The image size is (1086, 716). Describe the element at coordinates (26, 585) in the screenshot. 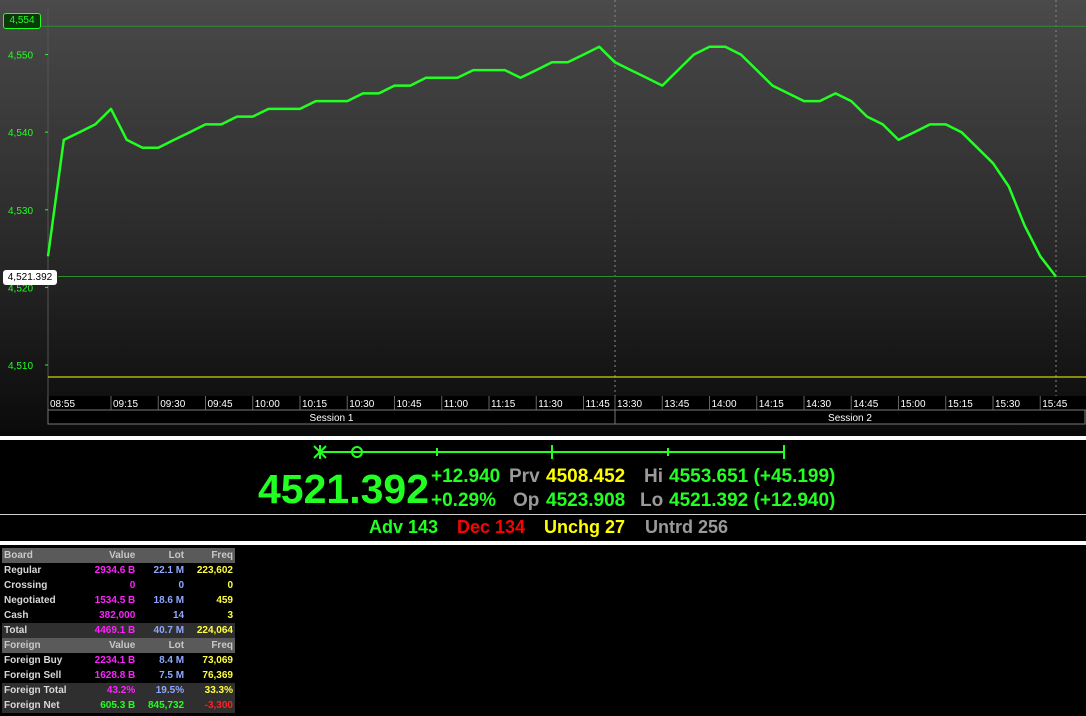

I see `row-label: Crossing` at that location.